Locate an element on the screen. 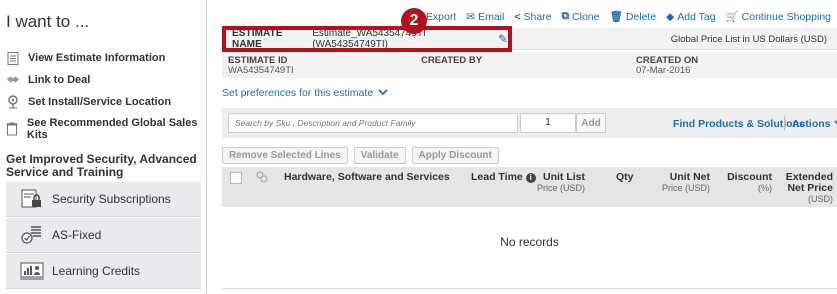 This screenshot has height=294, width=837. col-unit-list-header: Unit List Price (USD) is located at coordinates (557, 183).